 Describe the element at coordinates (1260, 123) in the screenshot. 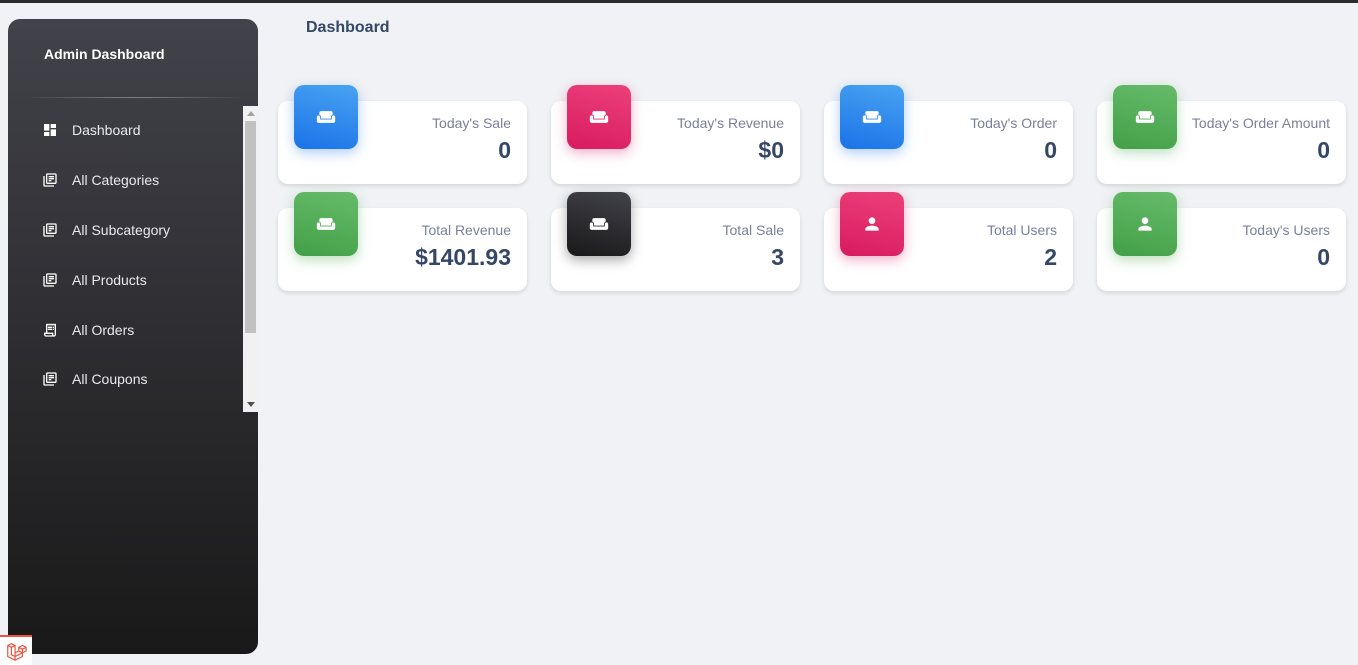

I see `card-label: Today's Order Amount` at that location.